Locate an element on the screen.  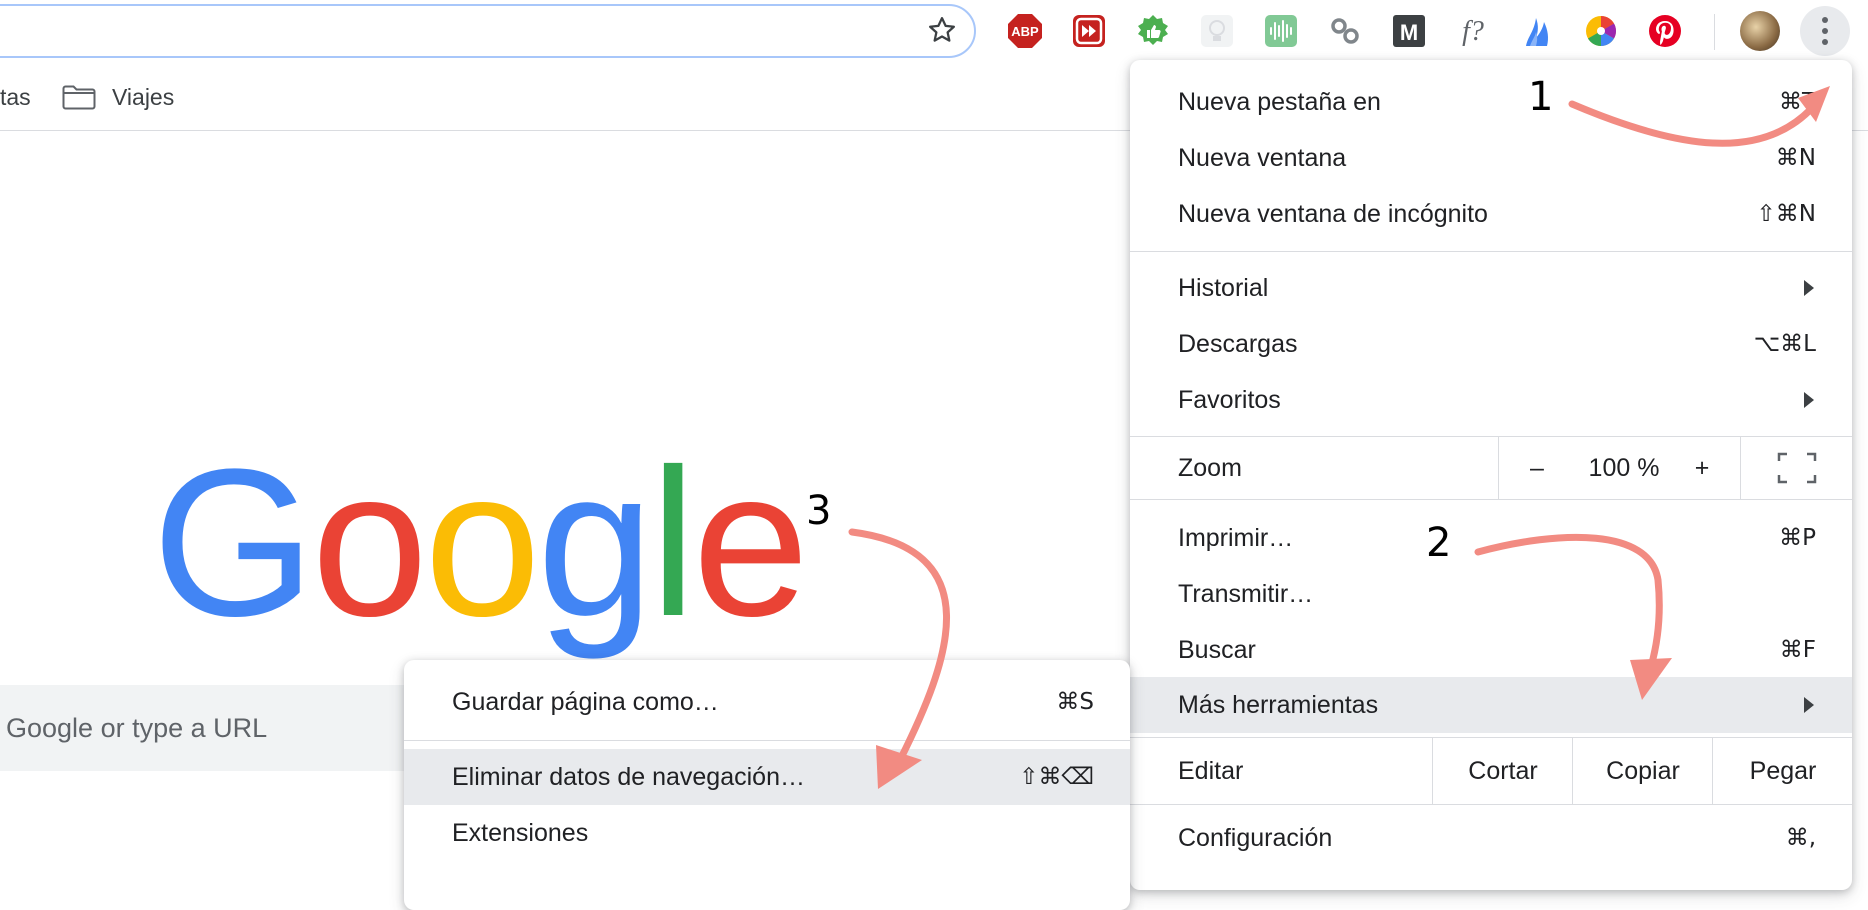
annotation-step-3: 3 is located at coordinates (819, 511).